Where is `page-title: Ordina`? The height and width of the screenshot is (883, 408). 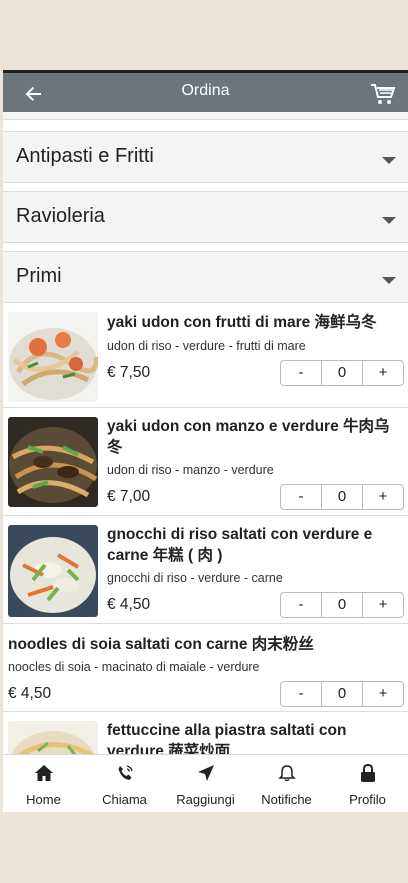 page-title: Ordina is located at coordinates (205, 90).